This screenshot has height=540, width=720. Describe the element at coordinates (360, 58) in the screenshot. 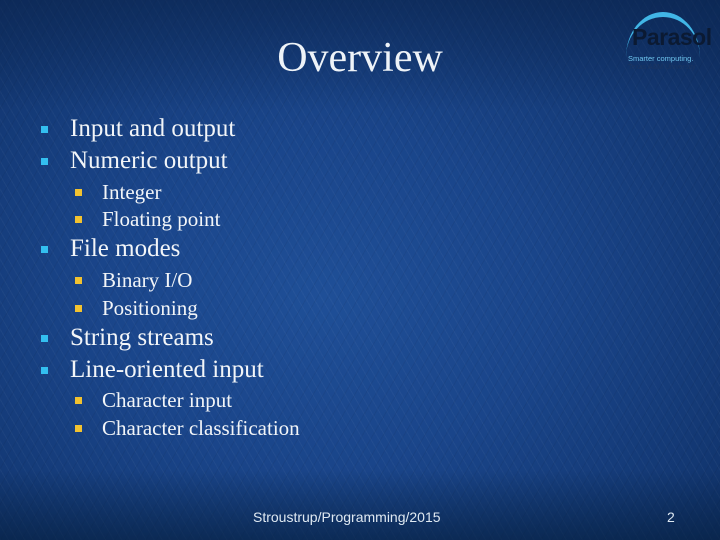

I see `slide-title: Overview` at that location.